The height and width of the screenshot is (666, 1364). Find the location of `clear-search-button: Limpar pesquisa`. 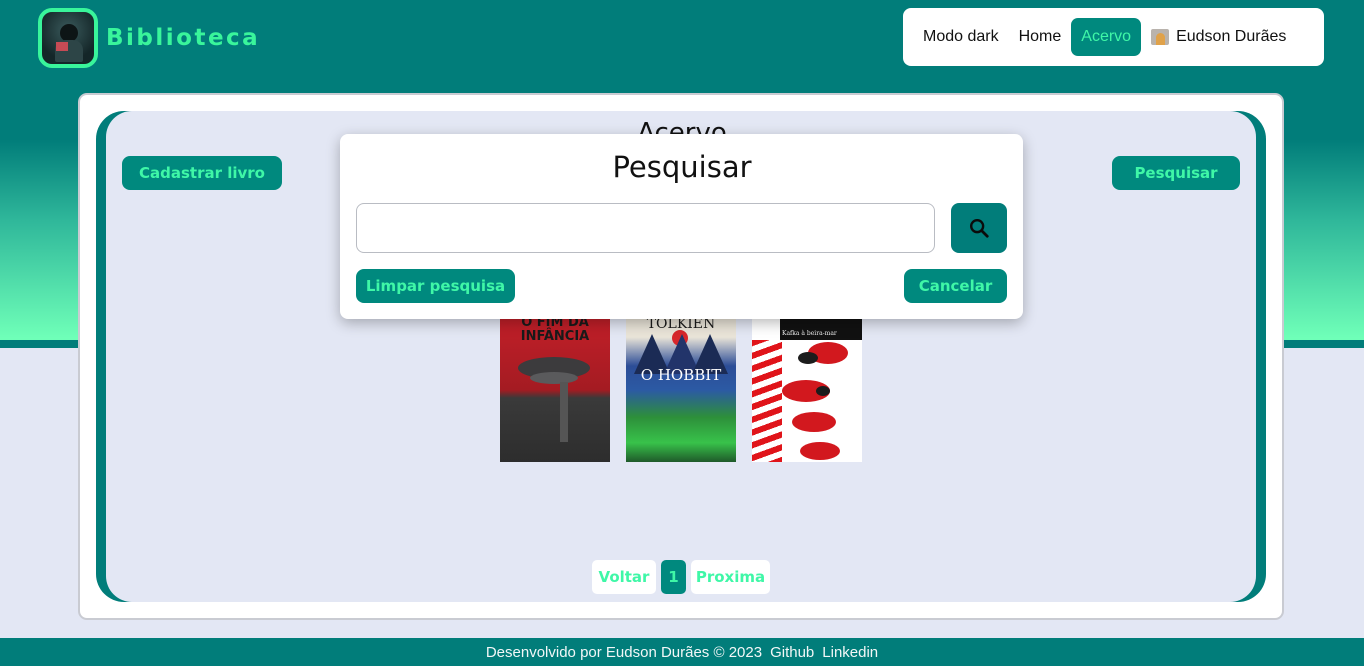

clear-search-button: Limpar pesquisa is located at coordinates (435, 286).